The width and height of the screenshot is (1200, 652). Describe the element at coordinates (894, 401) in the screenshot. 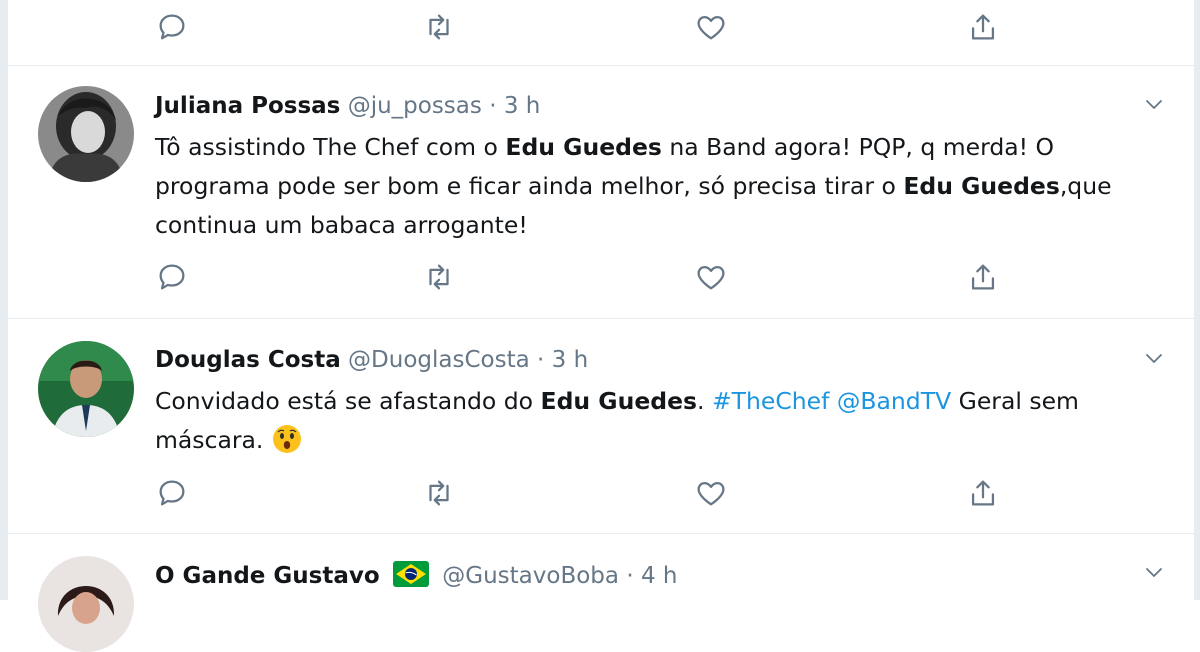

I see `mention-link: @BandTV` at that location.